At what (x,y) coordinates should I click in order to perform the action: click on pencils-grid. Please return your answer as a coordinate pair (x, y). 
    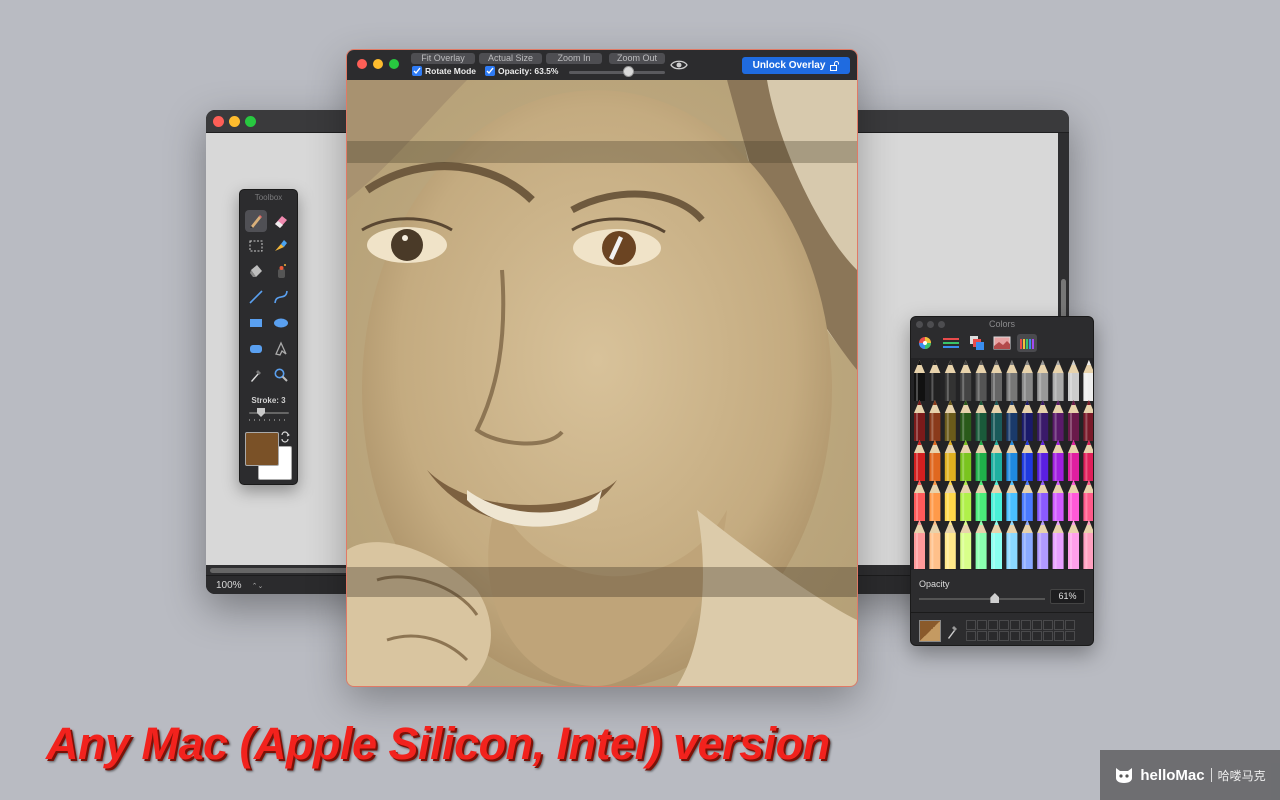
    Looking at the image, I should click on (1002, 464).